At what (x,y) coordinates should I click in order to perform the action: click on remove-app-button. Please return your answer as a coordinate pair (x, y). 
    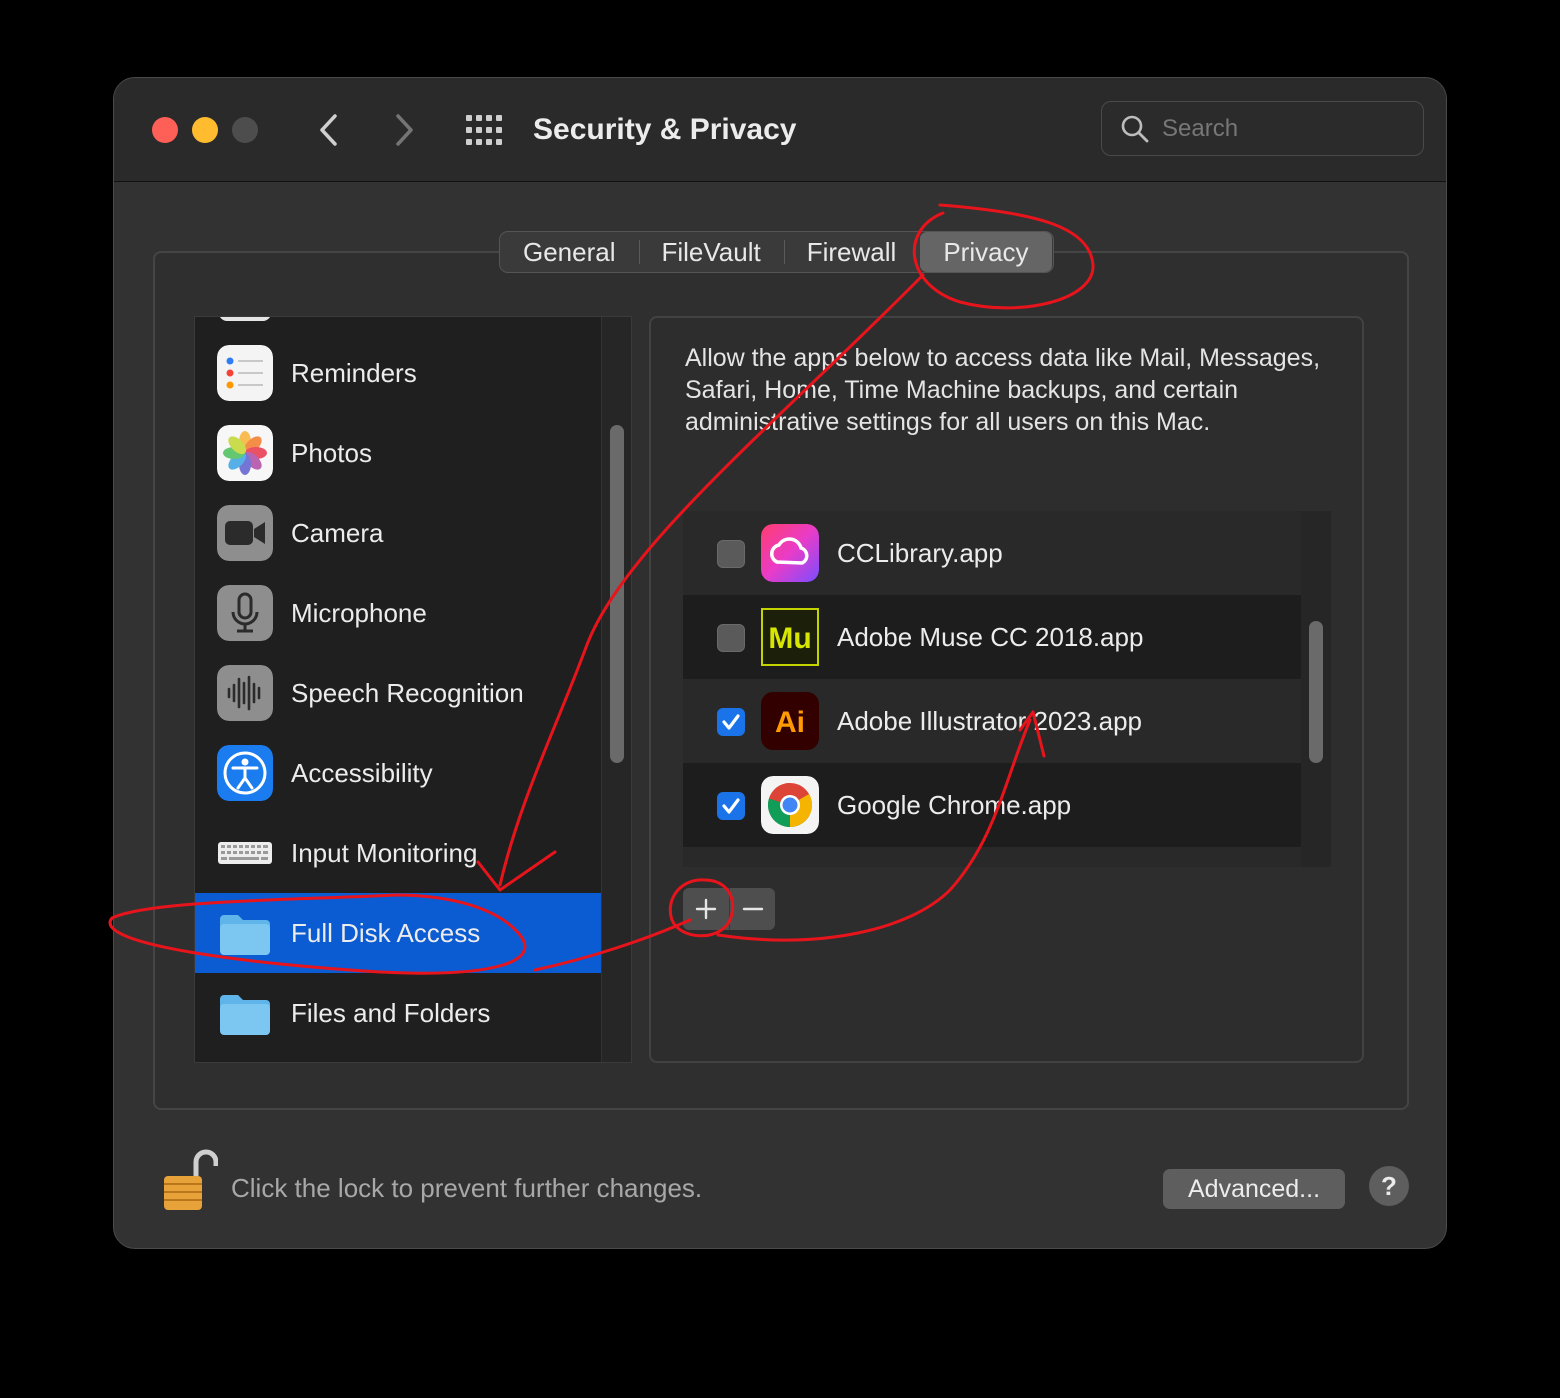
    Looking at the image, I should click on (752, 909).